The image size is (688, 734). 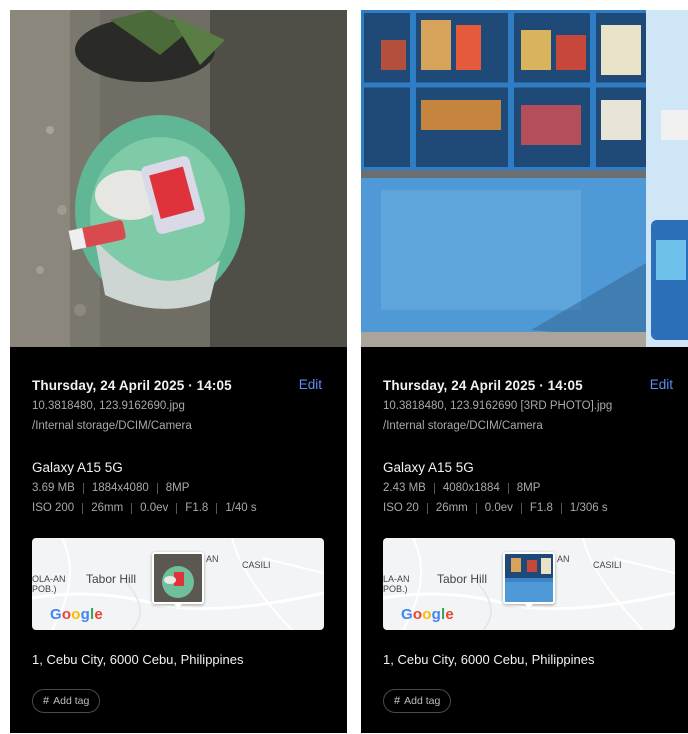 I want to click on location-map: LA-AN POB.) Tabor Hill AN CASILI Google, so click(x=529, y=584).